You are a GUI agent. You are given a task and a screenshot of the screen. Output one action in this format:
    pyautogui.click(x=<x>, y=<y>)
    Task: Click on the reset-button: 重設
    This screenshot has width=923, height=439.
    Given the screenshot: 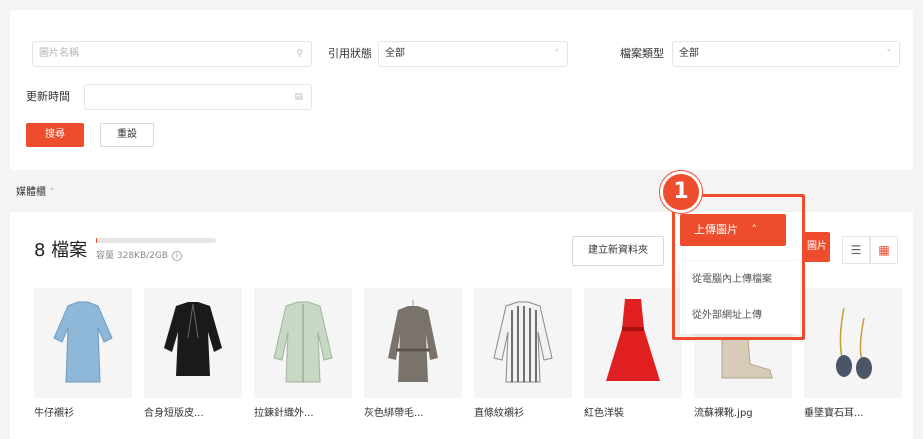 What is the action you would take?
    pyautogui.click(x=127, y=135)
    